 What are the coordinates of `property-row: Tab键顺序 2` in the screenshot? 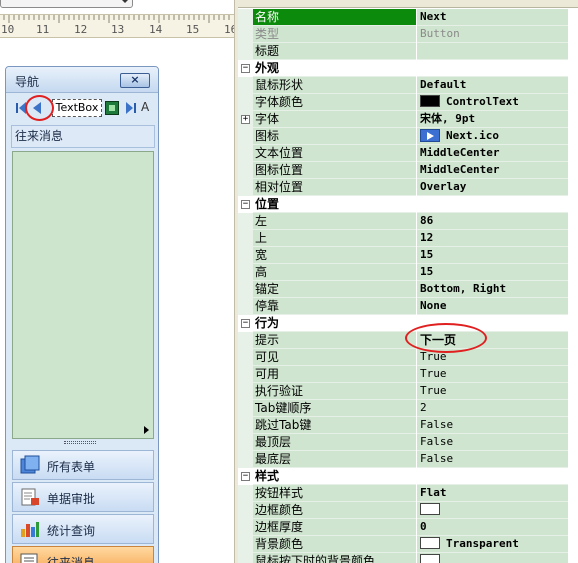 It's located at (403, 408).